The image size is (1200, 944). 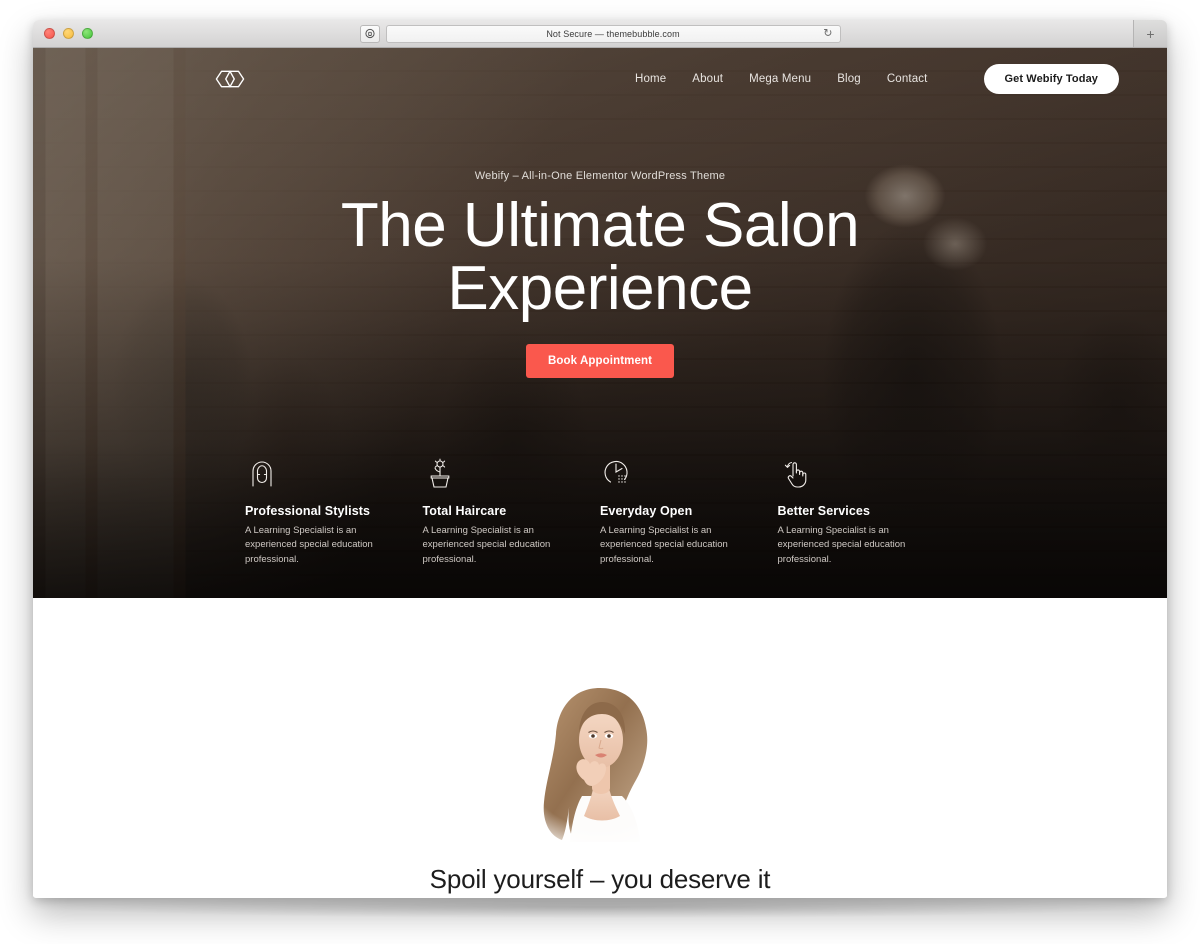 I want to click on feature-title: Professional Stylists, so click(x=308, y=511).